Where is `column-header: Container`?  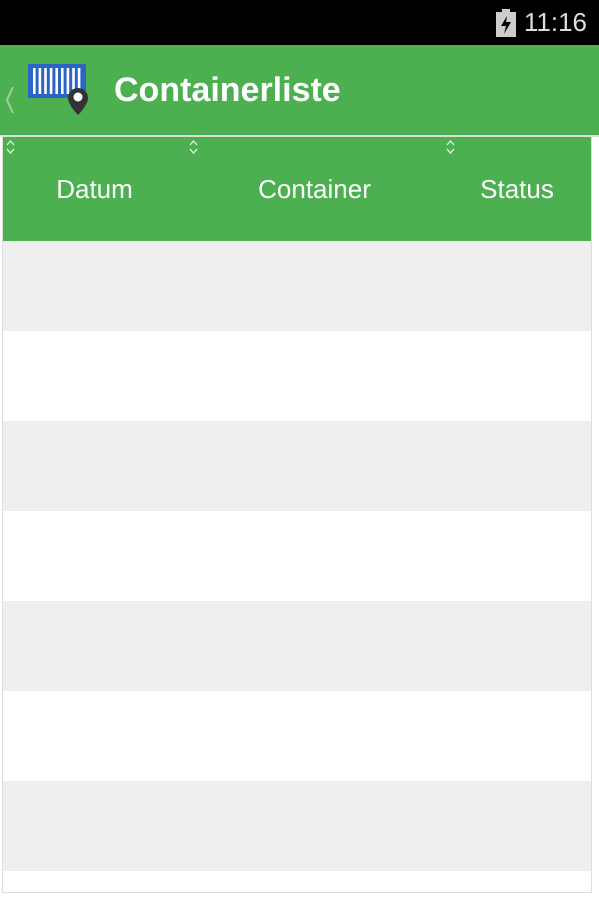
column-header: Container is located at coordinates (314, 189).